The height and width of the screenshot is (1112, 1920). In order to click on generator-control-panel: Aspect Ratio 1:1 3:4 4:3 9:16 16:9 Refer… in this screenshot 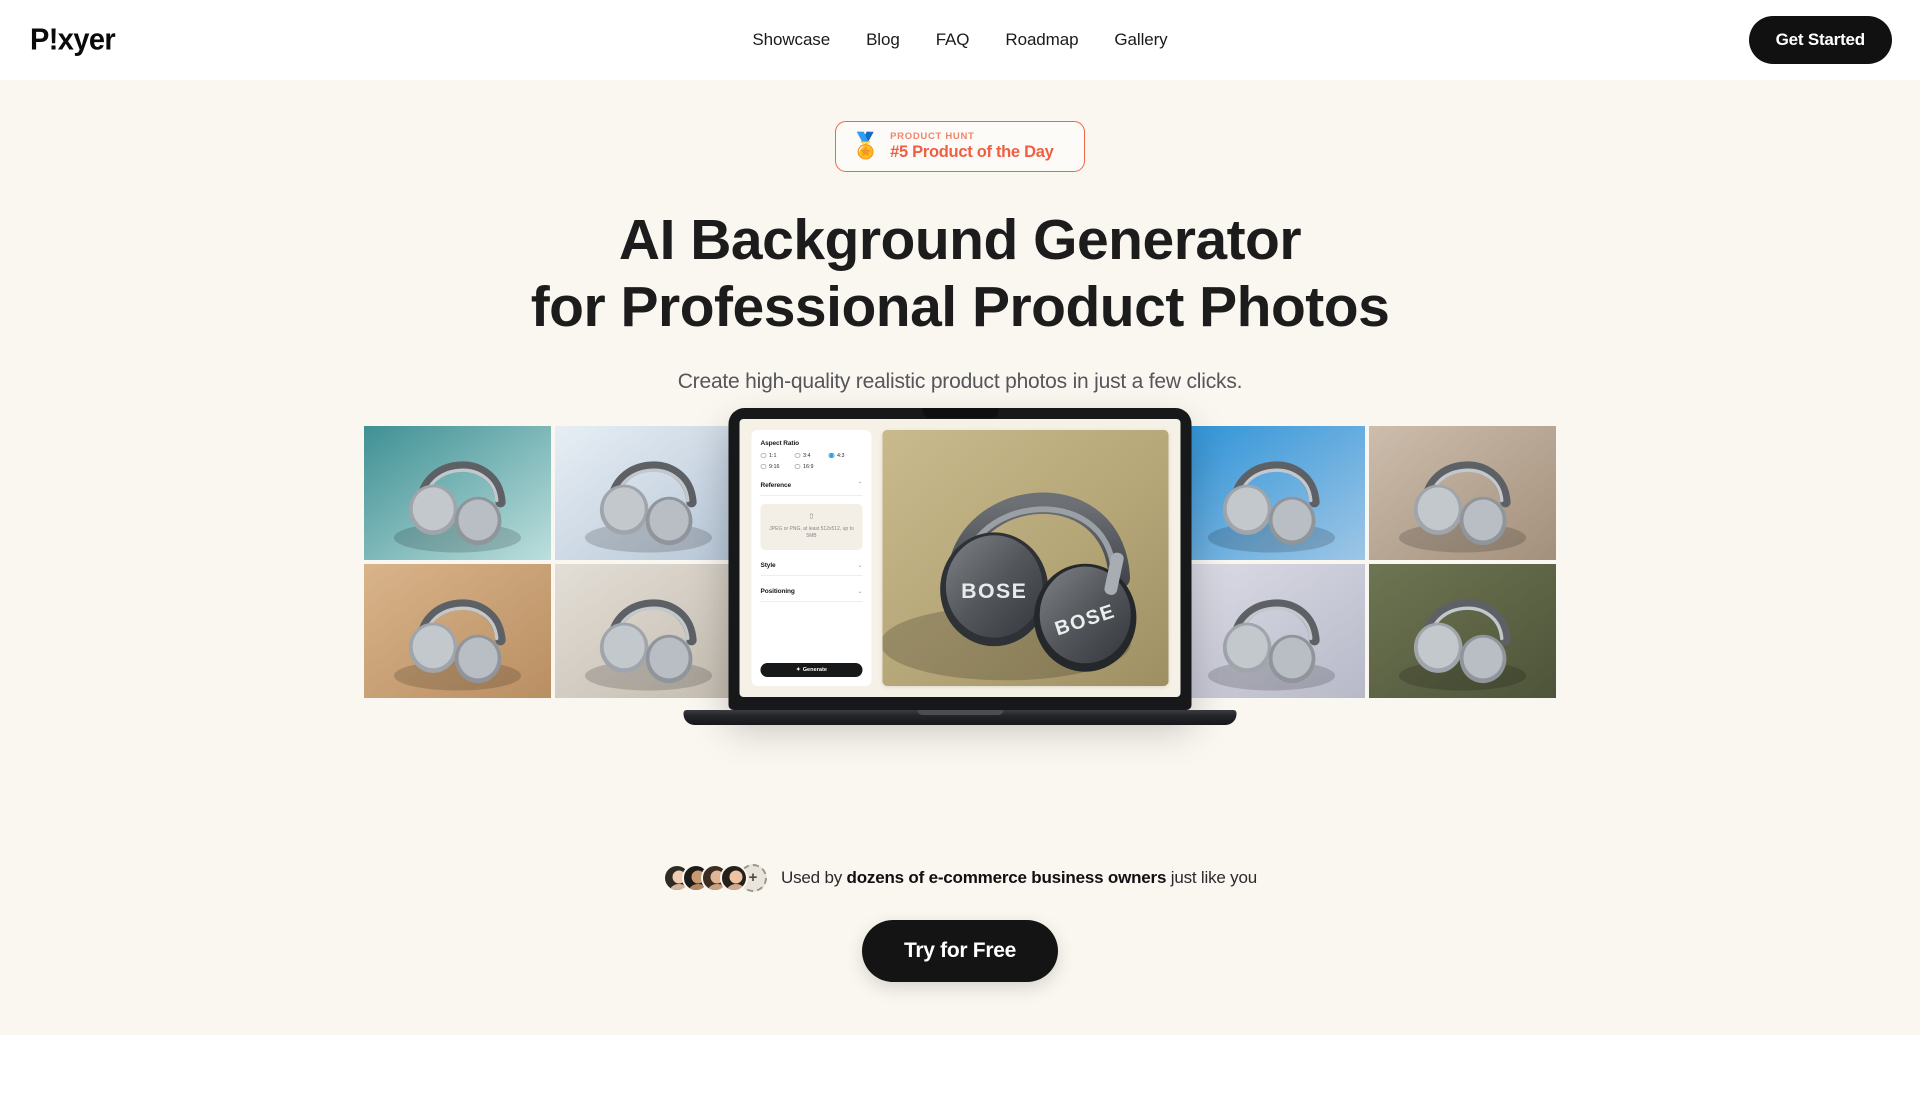, I will do `click(811, 557)`.